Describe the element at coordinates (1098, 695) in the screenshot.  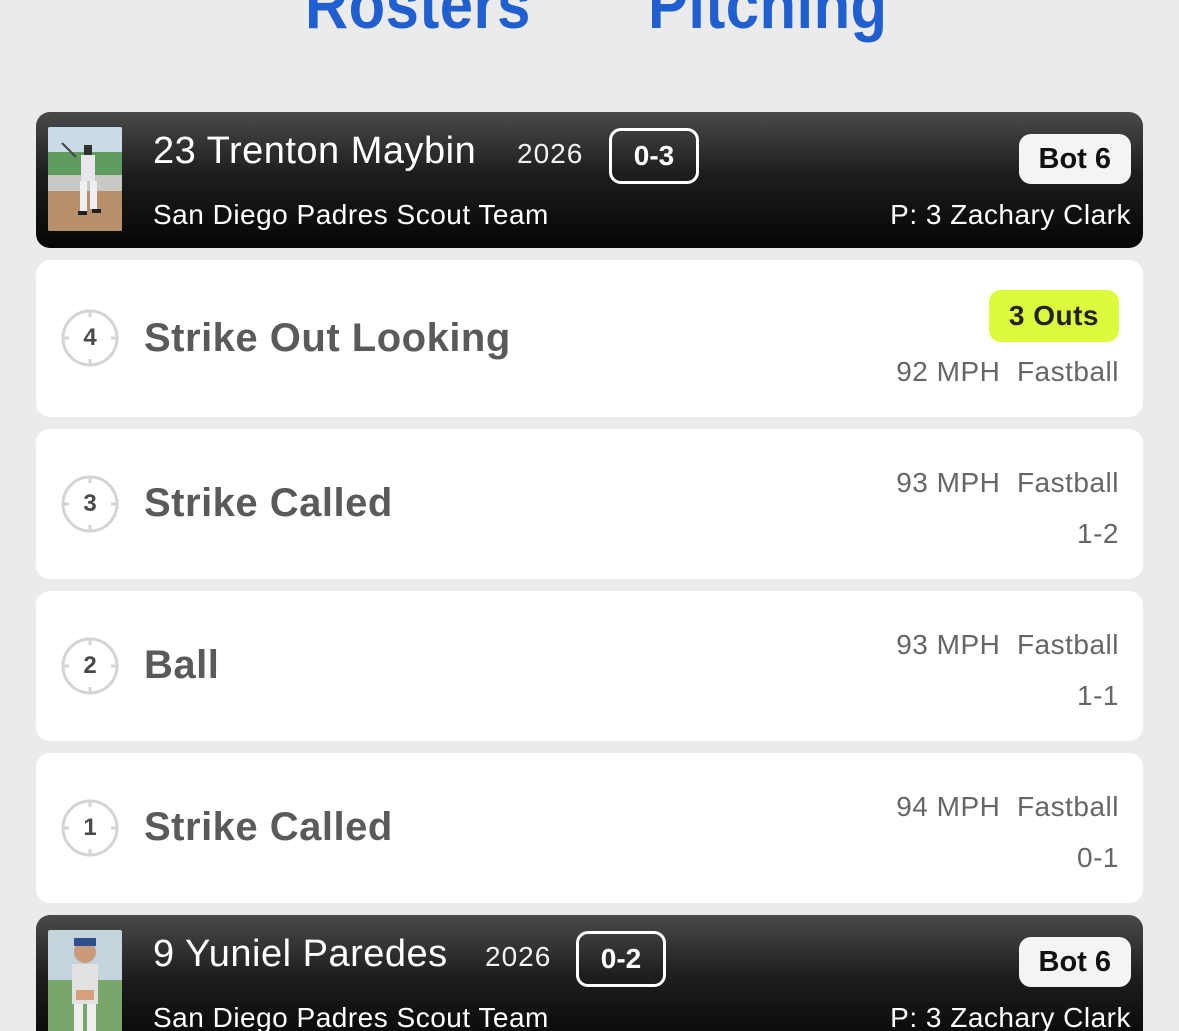
I see `pitch-count: 1-1` at that location.